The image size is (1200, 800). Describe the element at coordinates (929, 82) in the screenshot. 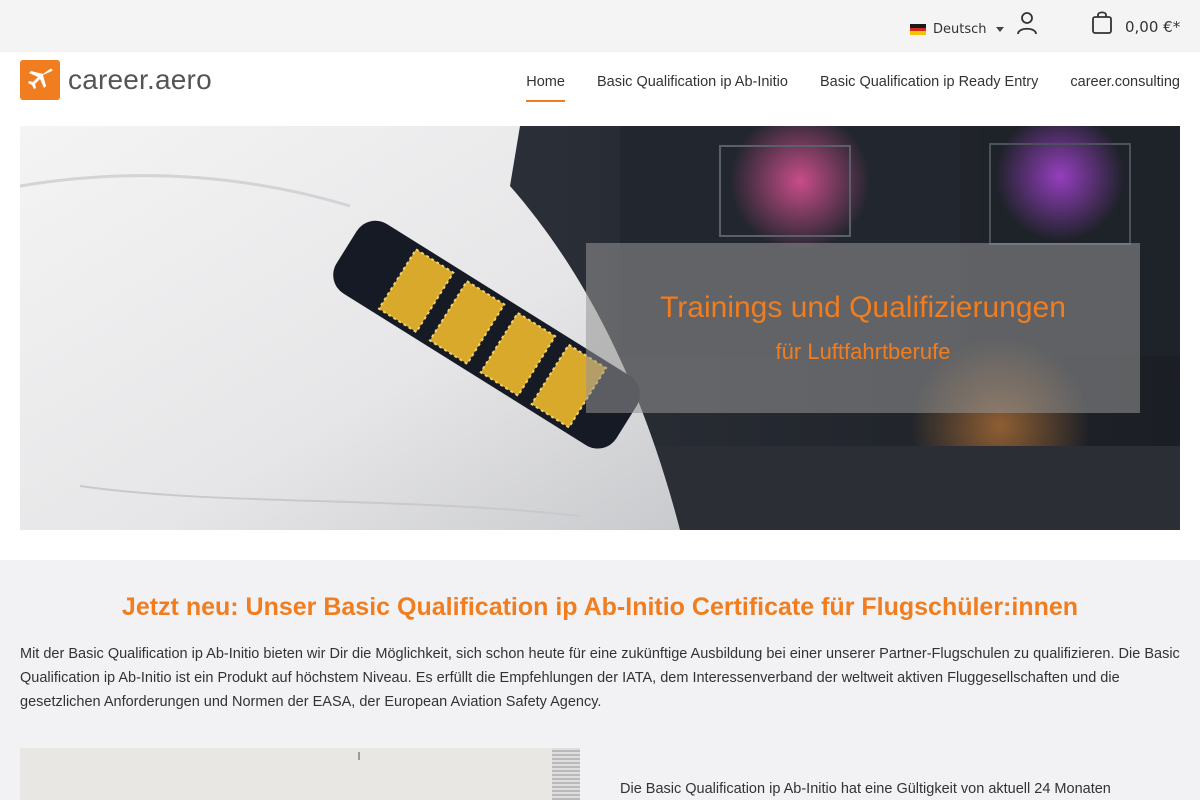

I see `nav-item-basic-qualification-ready-entry: Basic Qualification ip Ready Entry` at that location.